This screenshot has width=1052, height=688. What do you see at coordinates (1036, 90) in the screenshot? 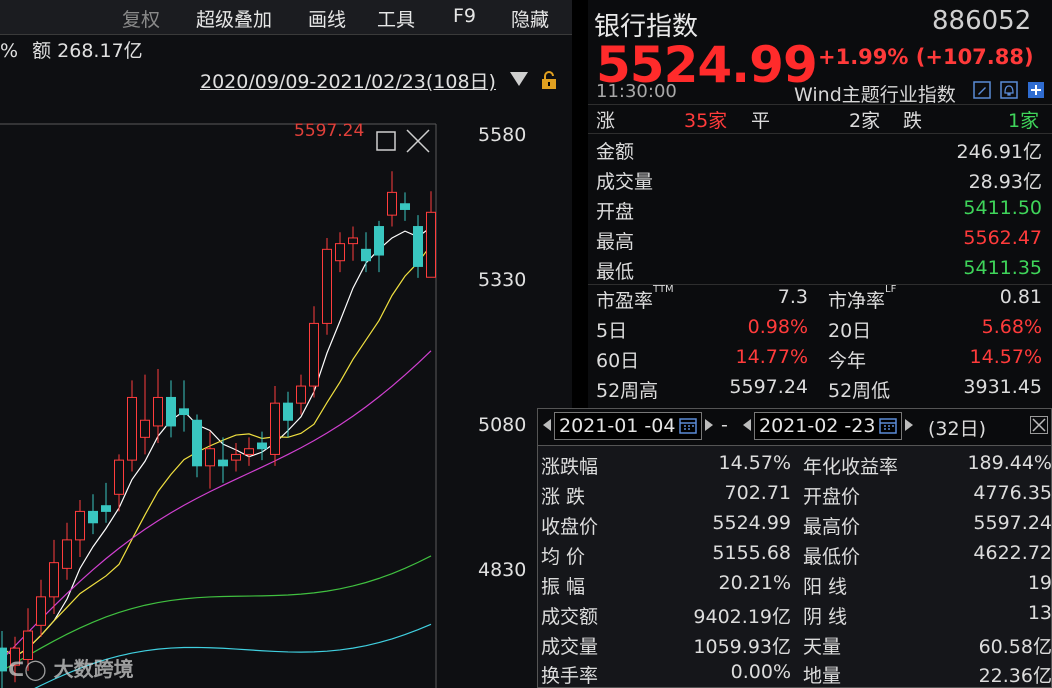
I see `add-icon` at bounding box center [1036, 90].